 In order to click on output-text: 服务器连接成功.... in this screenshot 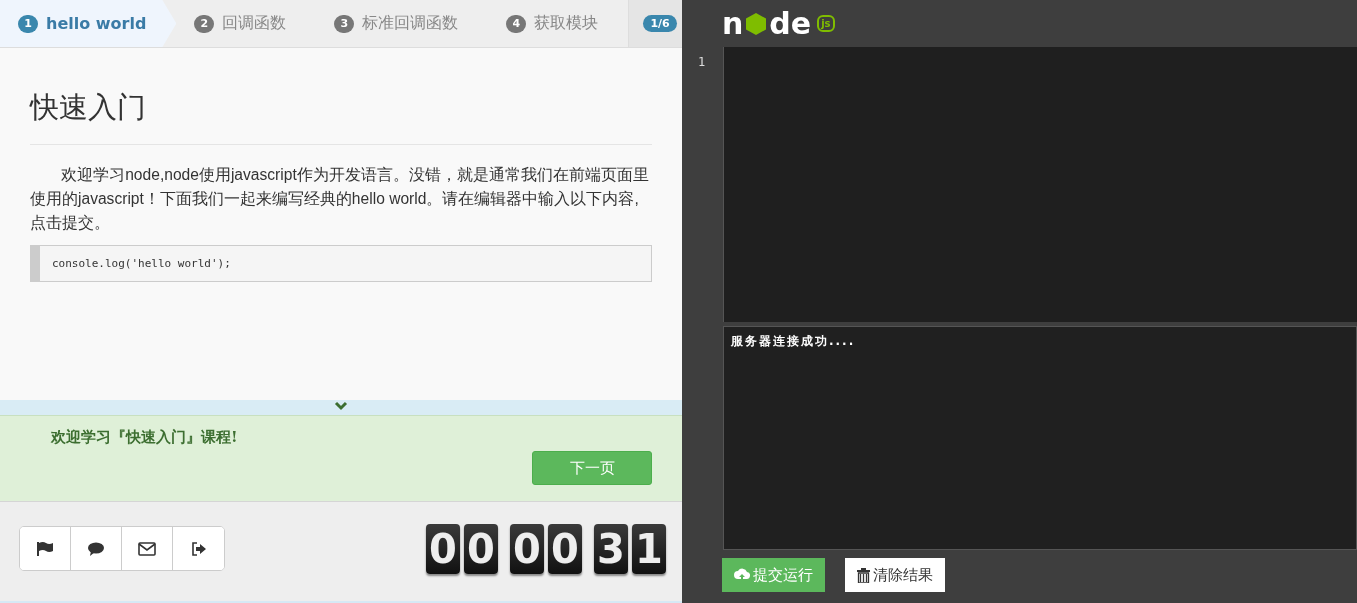, I will do `click(793, 341)`.